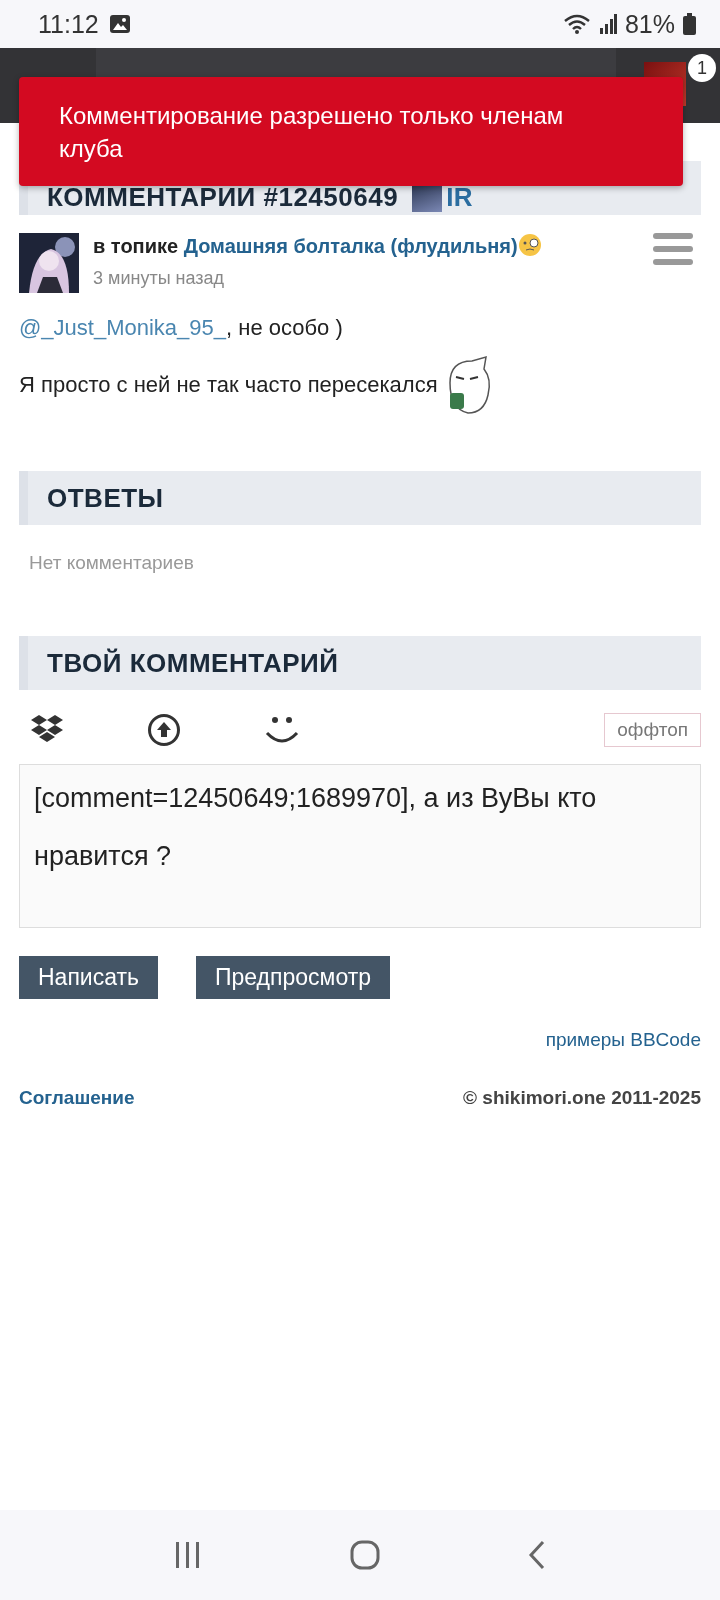 This screenshot has height=1600, width=720. What do you see at coordinates (188, 1555) in the screenshot?
I see `recent-apps-icon` at bounding box center [188, 1555].